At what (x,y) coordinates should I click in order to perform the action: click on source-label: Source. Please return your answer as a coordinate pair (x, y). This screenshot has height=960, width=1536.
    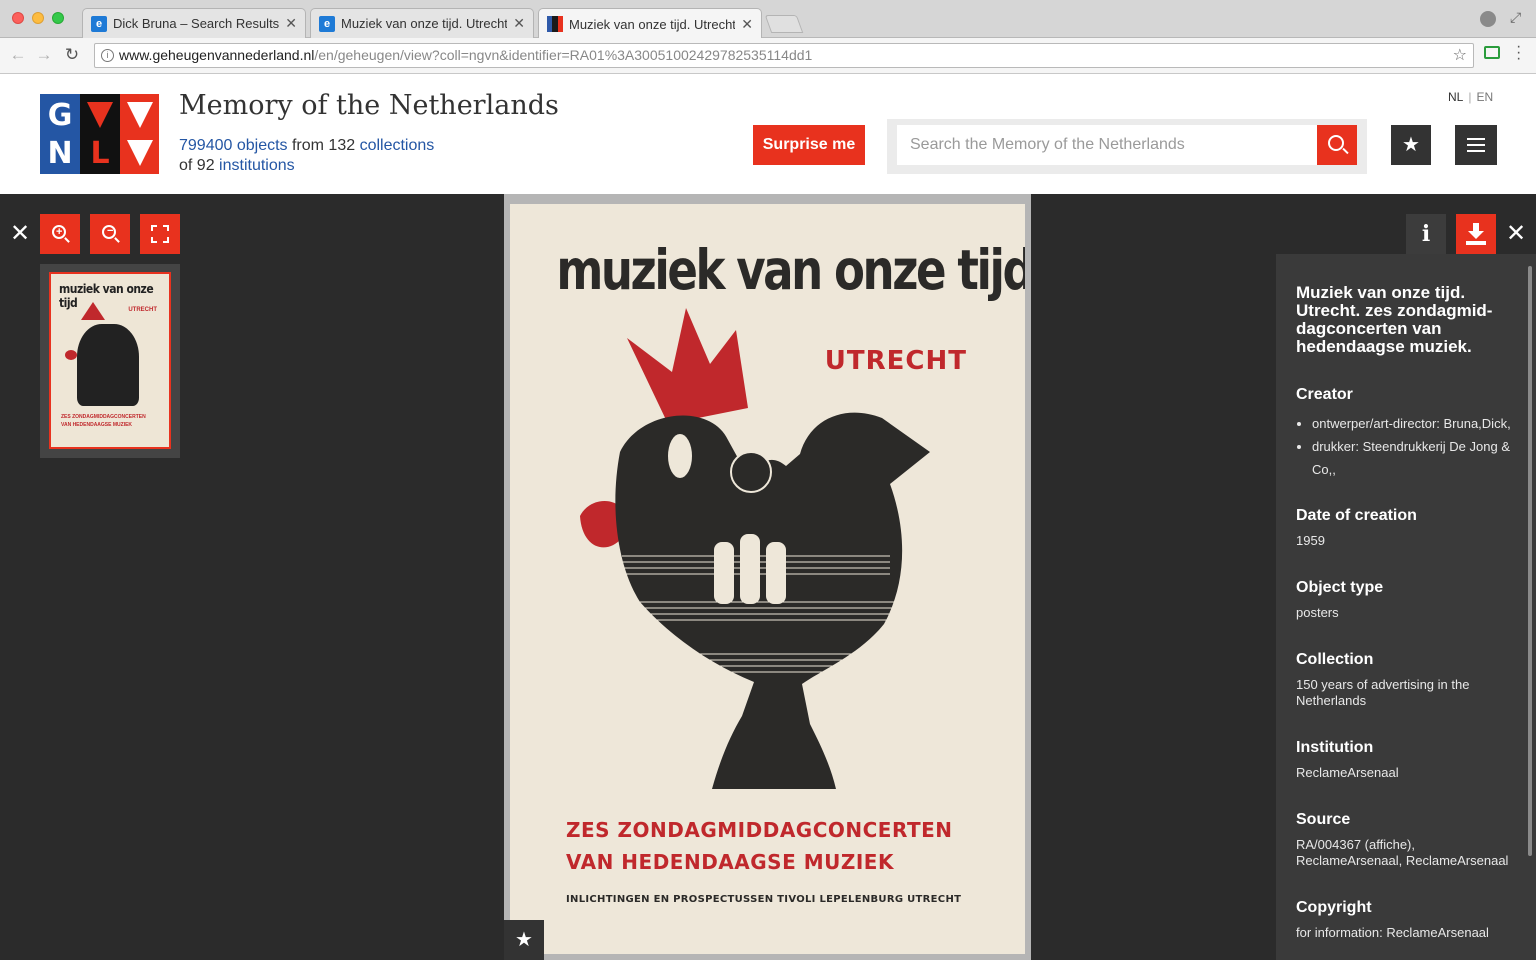
    Looking at the image, I should click on (1323, 819).